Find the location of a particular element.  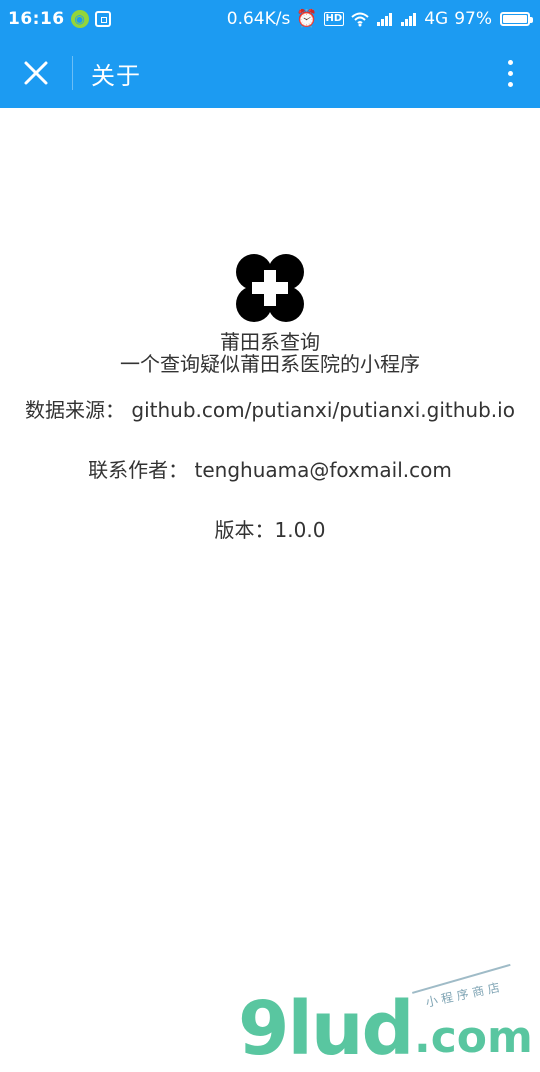

app-description: 一个查询疑似莆田系医院的小程序 is located at coordinates (270, 364).